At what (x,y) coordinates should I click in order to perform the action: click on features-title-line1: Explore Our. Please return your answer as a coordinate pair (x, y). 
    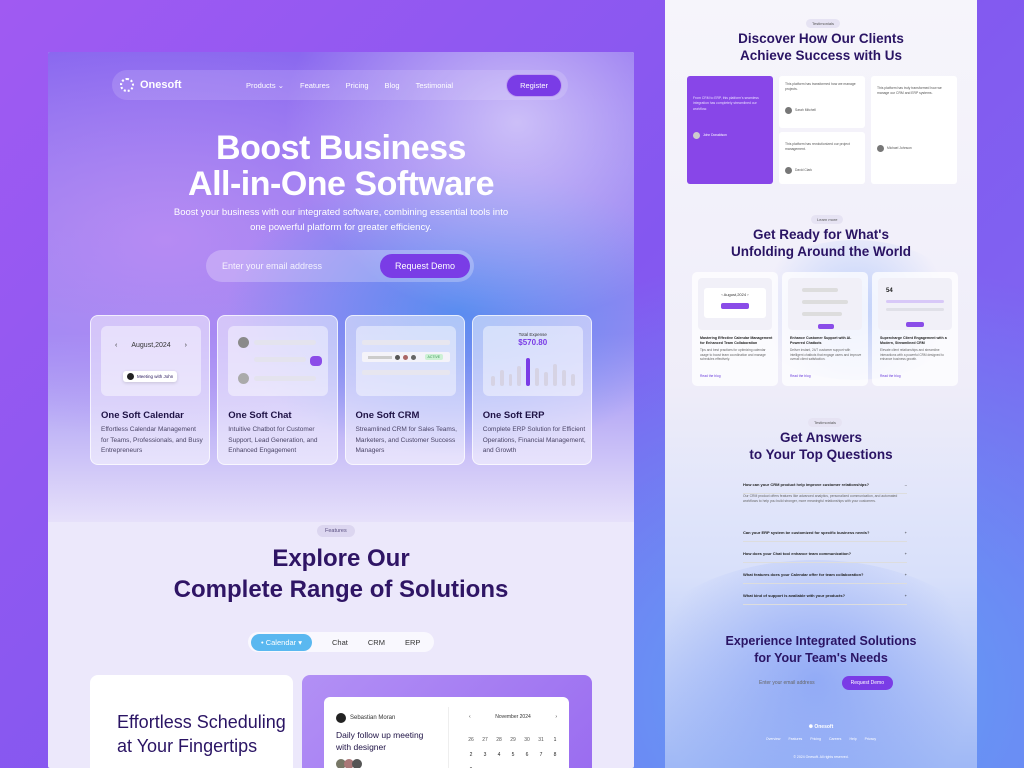
    Looking at the image, I should click on (341, 558).